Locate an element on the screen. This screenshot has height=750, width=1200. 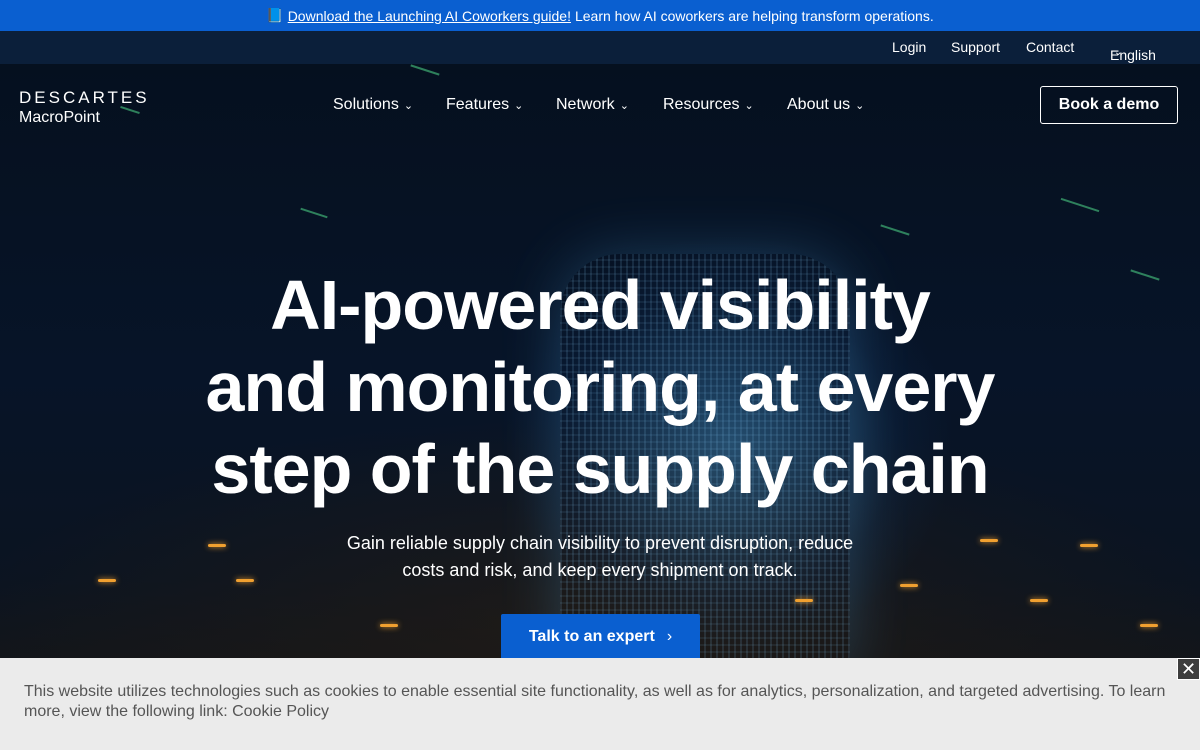
nav-label: Resources is located at coordinates (701, 104).